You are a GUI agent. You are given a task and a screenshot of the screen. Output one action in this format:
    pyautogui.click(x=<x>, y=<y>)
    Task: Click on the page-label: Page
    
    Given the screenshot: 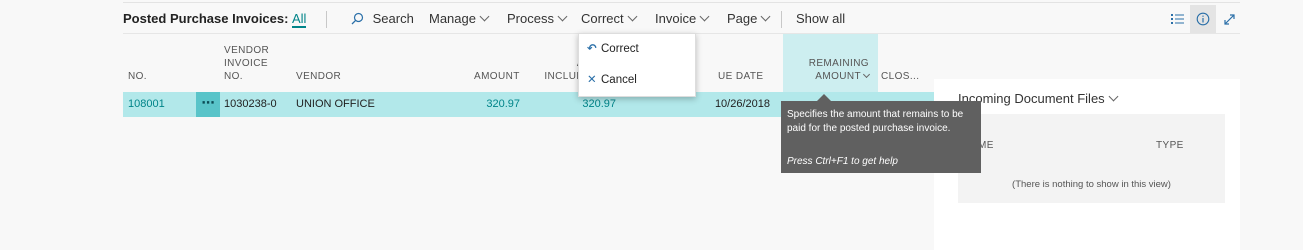 What is the action you would take?
    pyautogui.click(x=742, y=18)
    